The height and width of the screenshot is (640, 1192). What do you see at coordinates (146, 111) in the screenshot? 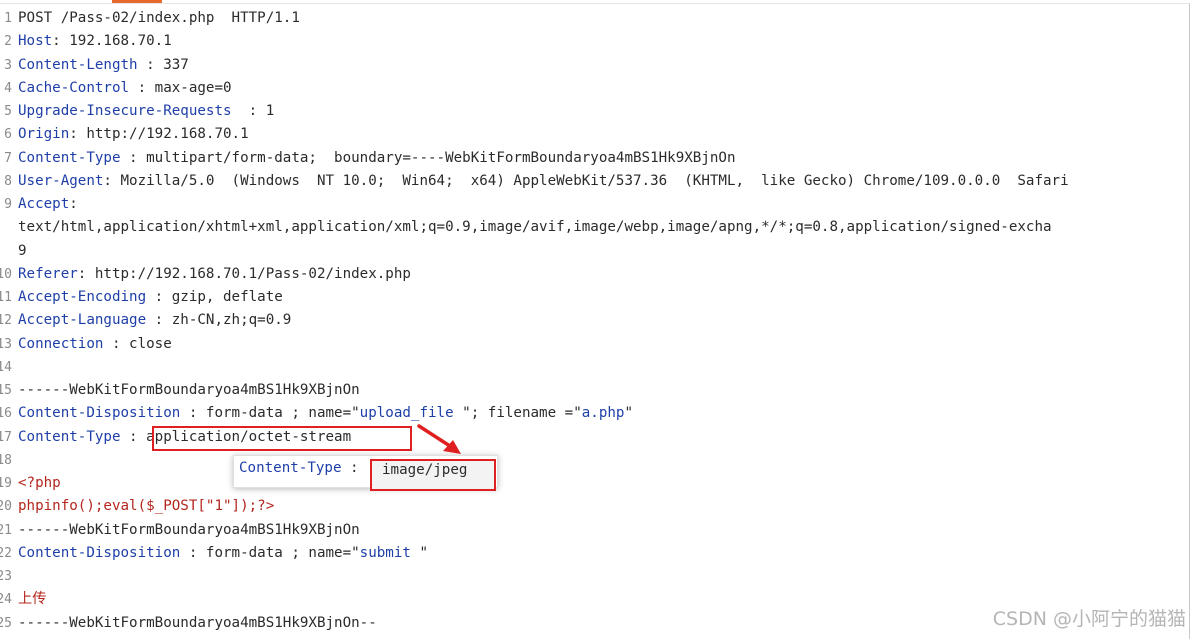
I see `line-content: Upgrade-Insecure-Requests : 1` at bounding box center [146, 111].